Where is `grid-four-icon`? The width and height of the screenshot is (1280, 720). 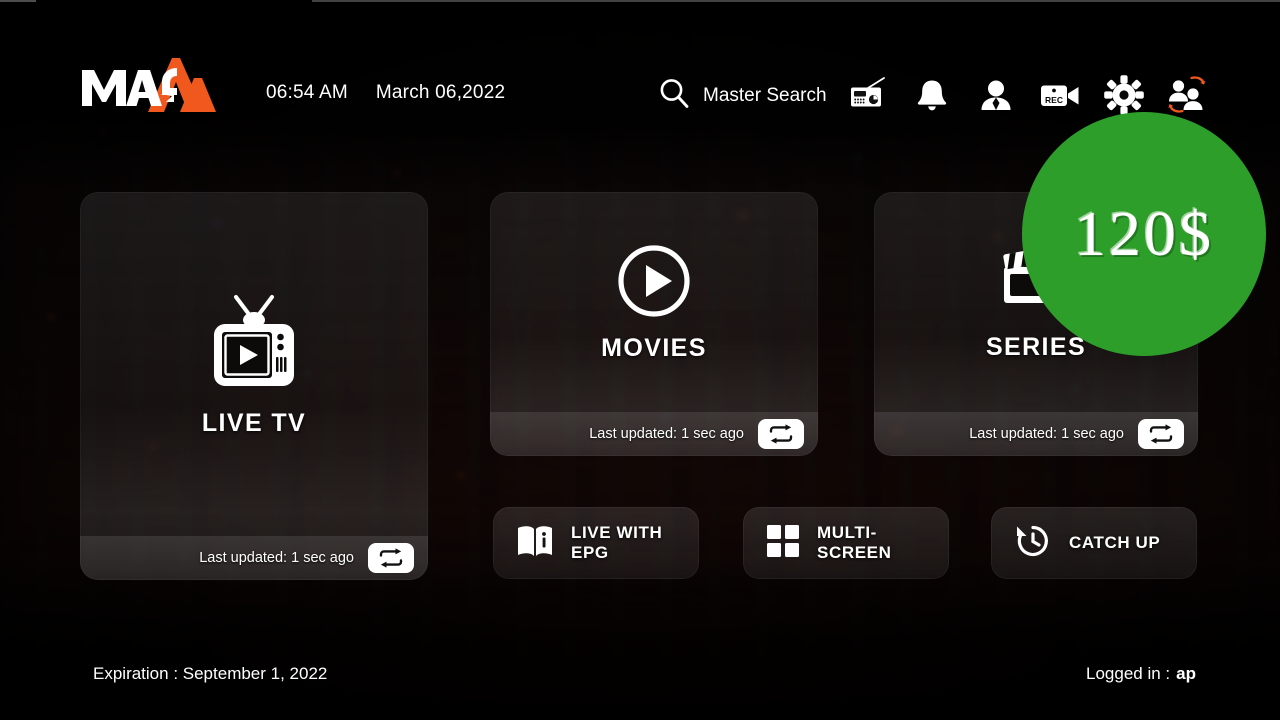
grid-four-icon is located at coordinates (783, 543).